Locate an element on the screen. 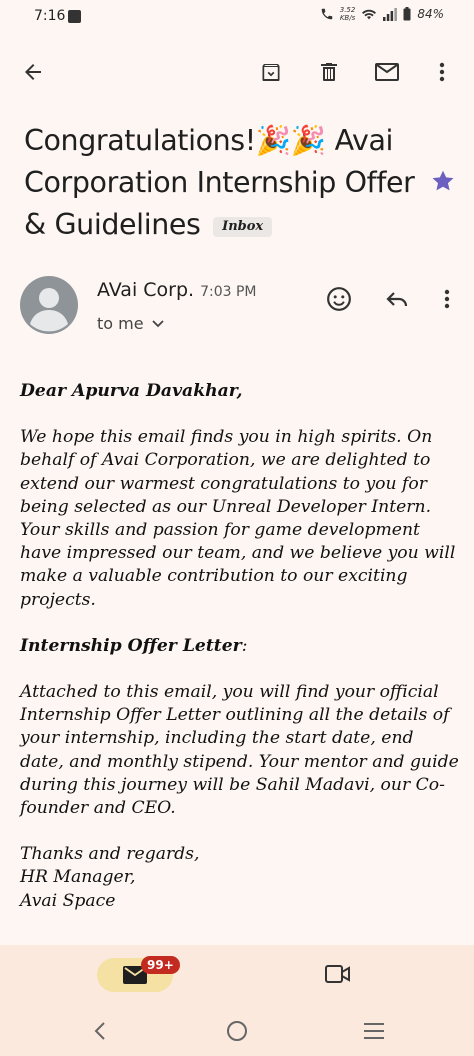 The height and width of the screenshot is (1056, 474). greeting: Dear Apurva Davakhar, is located at coordinates (131, 391).